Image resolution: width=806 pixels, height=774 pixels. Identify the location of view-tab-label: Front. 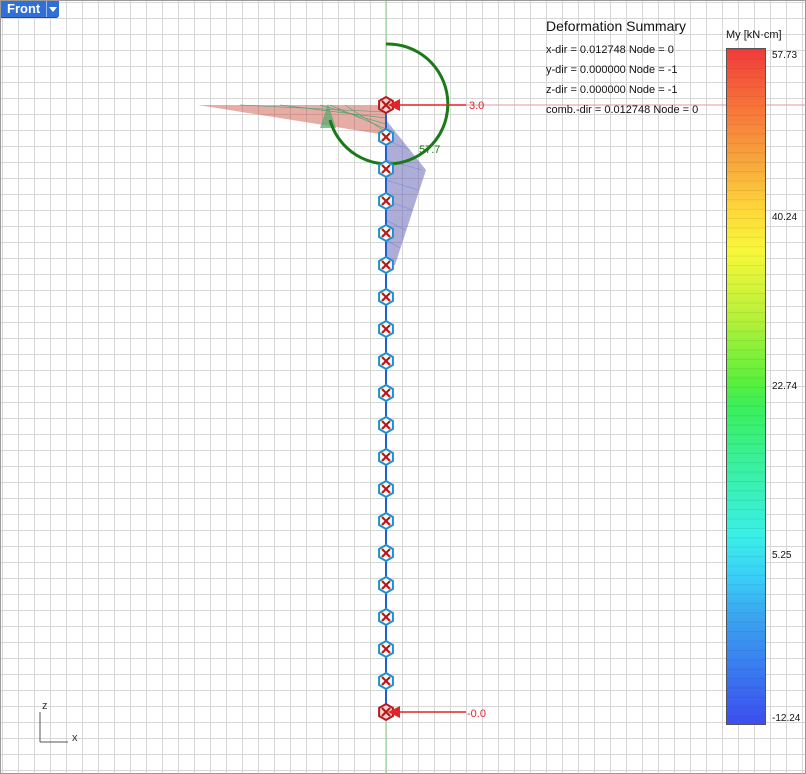
(23, 9).